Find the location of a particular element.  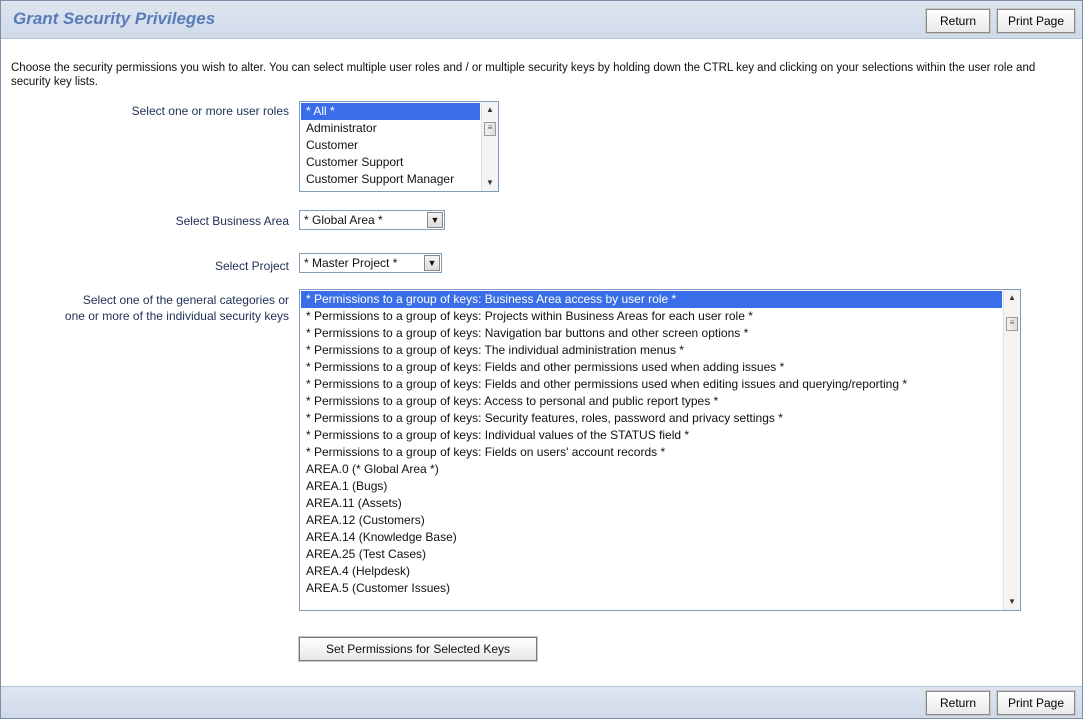

return-button: Return is located at coordinates (958, 21).